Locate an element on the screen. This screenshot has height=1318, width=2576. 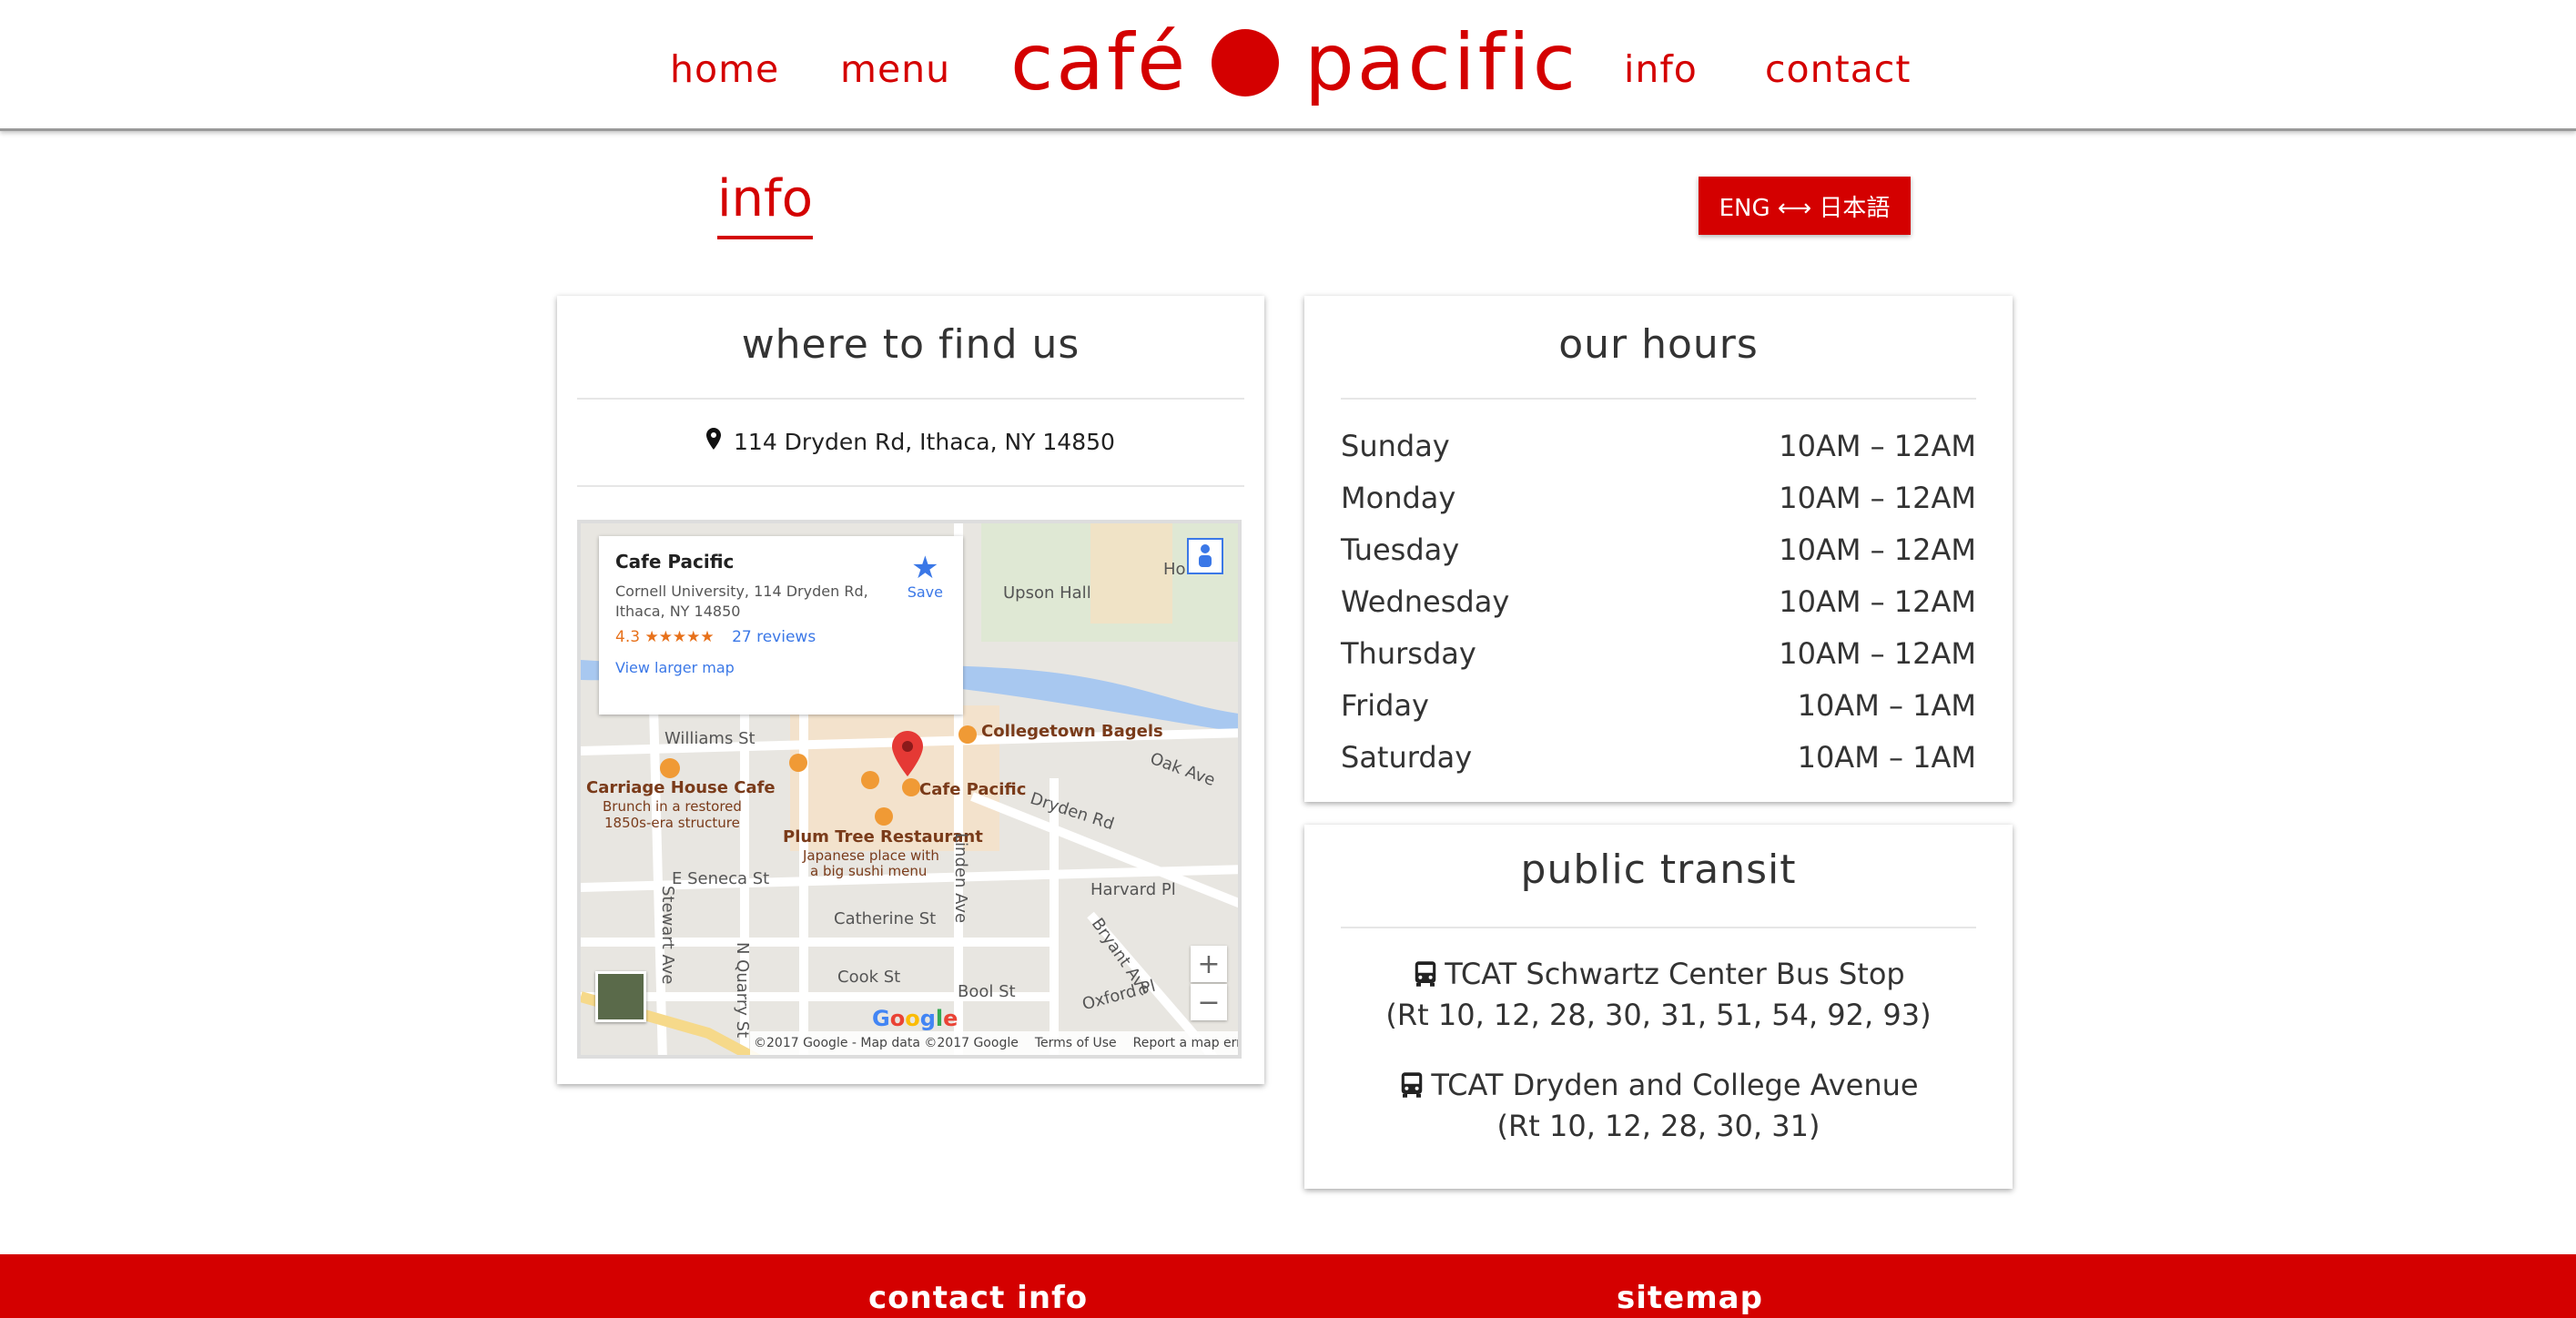
star-icon: ★ is located at coordinates (925, 568).